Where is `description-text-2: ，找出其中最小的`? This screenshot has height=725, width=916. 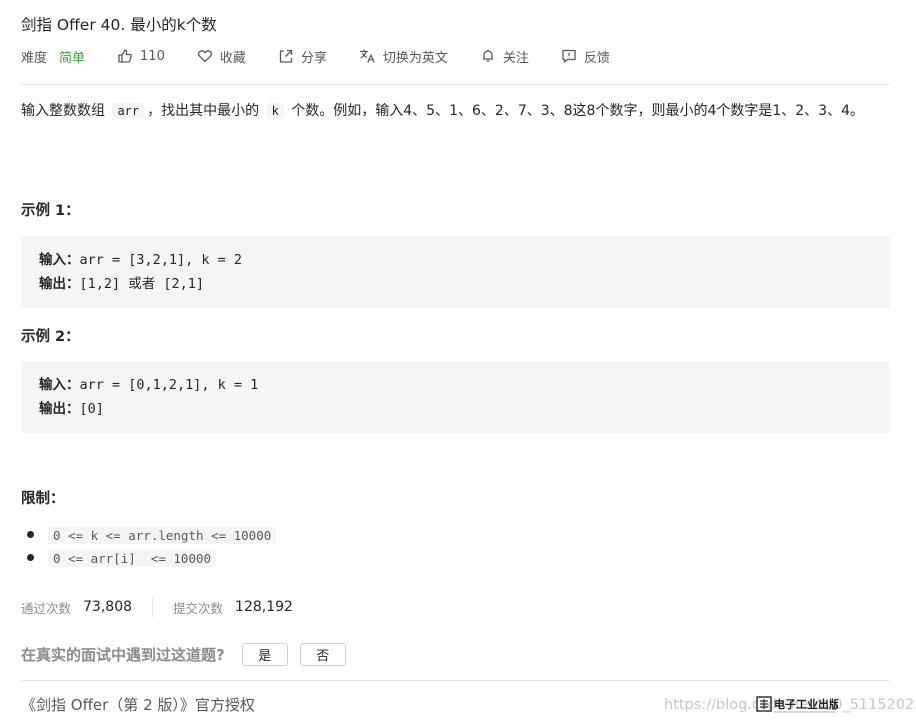 description-text-2: ，找出其中最小的 is located at coordinates (205, 111).